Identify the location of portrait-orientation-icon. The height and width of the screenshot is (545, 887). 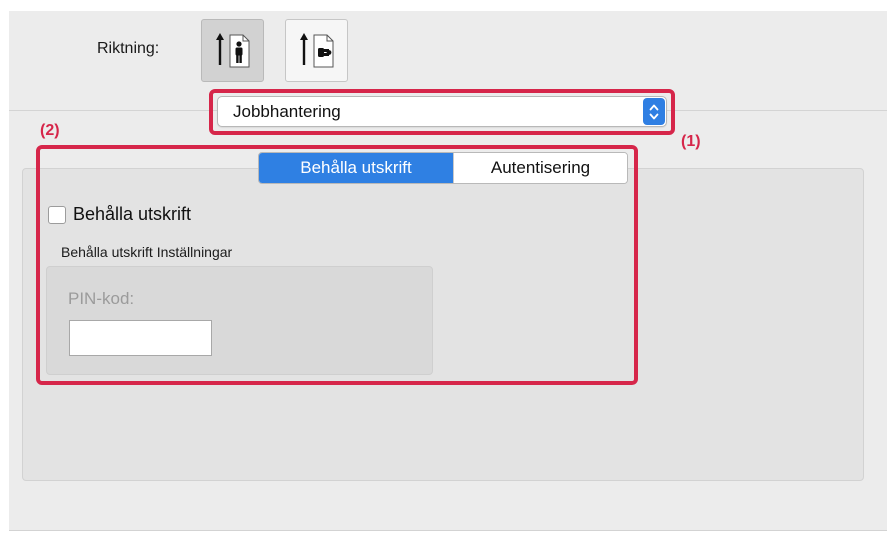
(232, 49).